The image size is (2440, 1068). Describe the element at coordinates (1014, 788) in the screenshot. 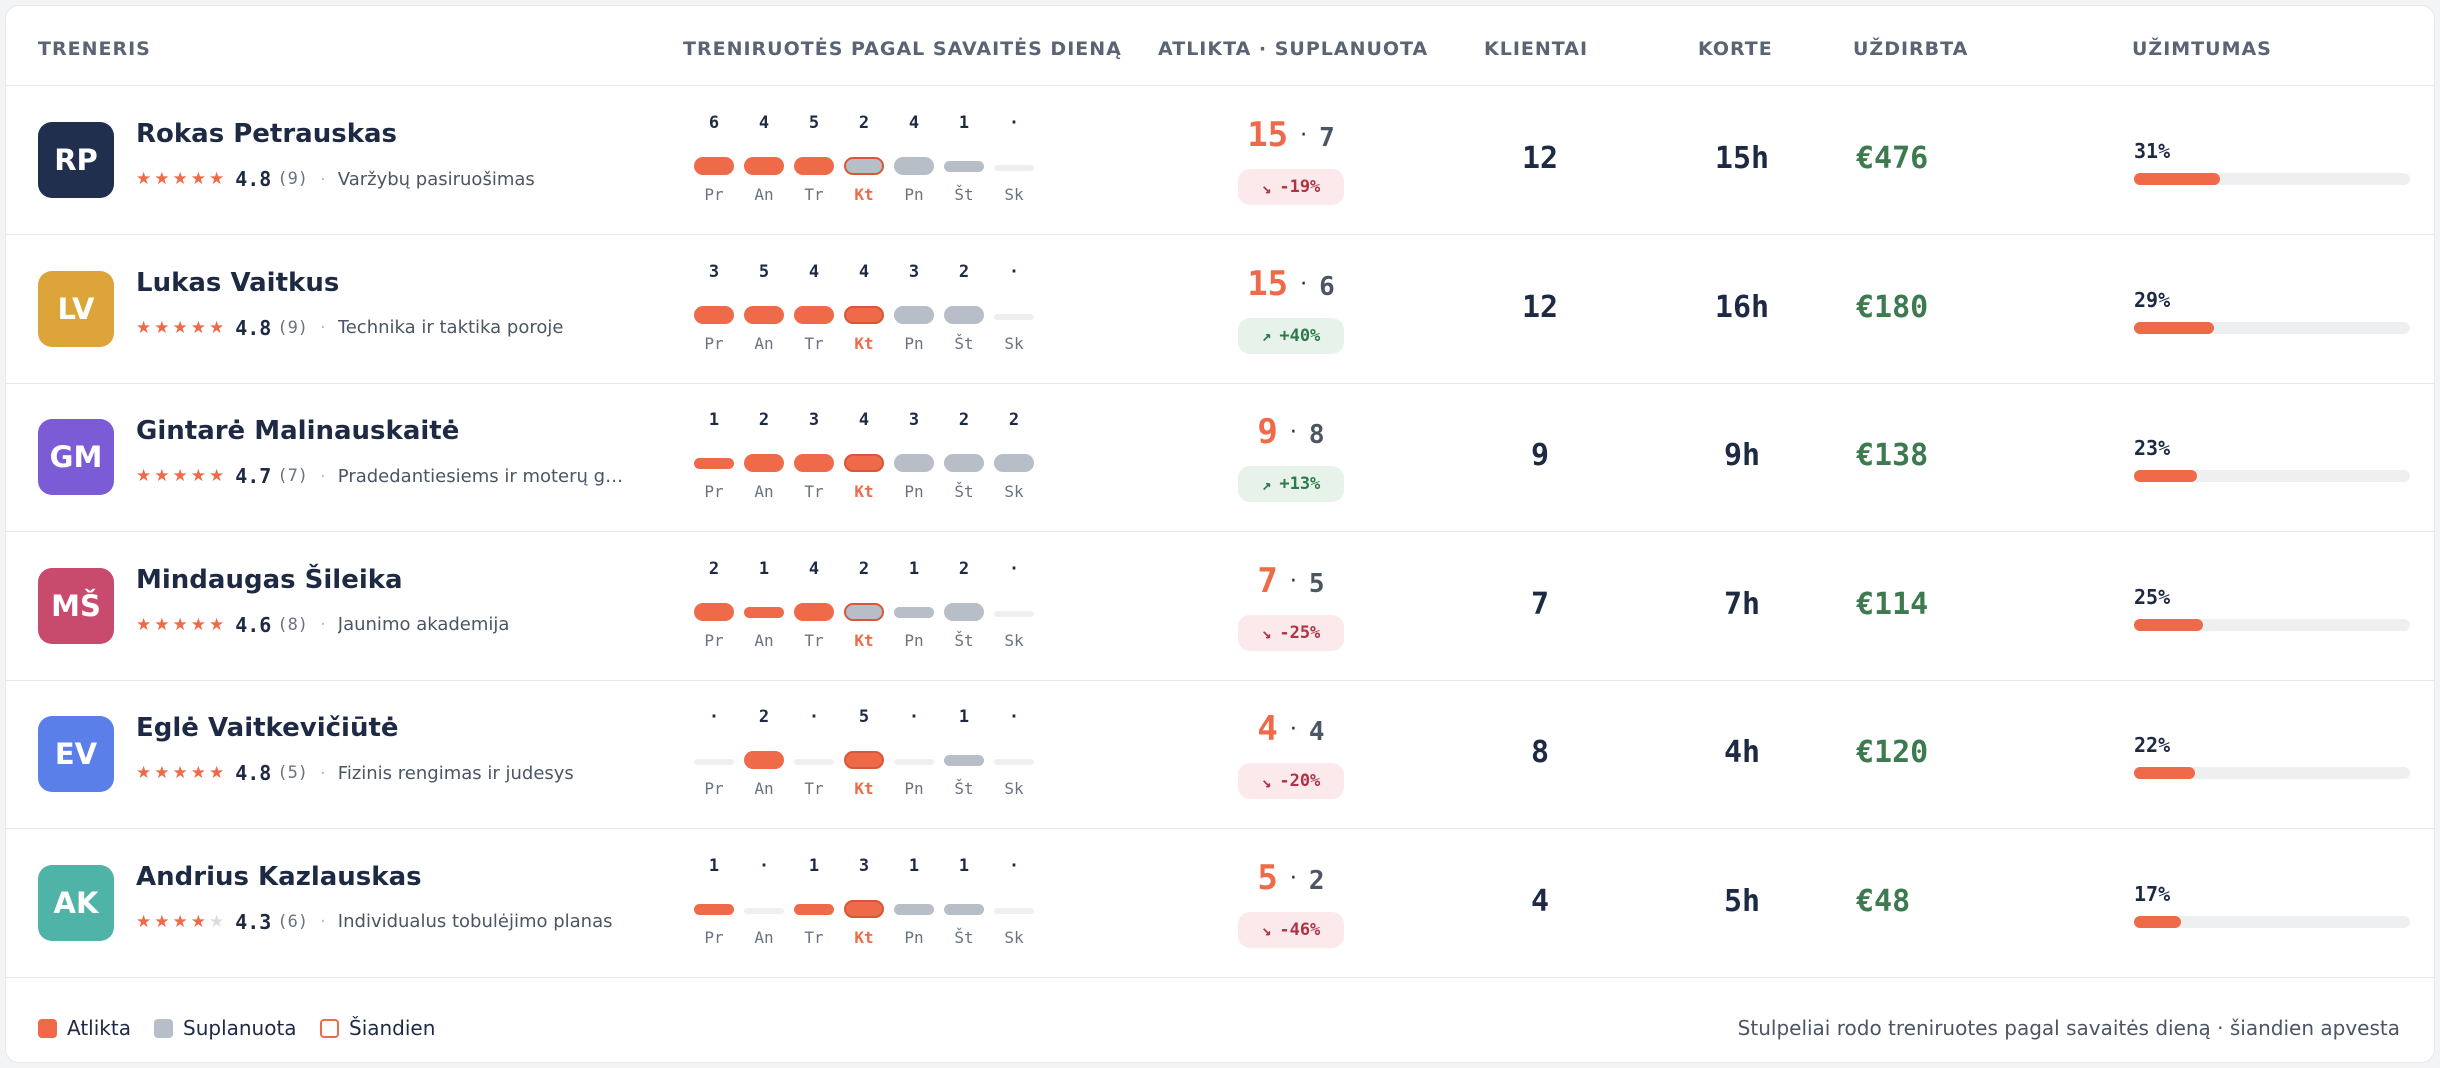

I see `day-label: Sk` at that location.